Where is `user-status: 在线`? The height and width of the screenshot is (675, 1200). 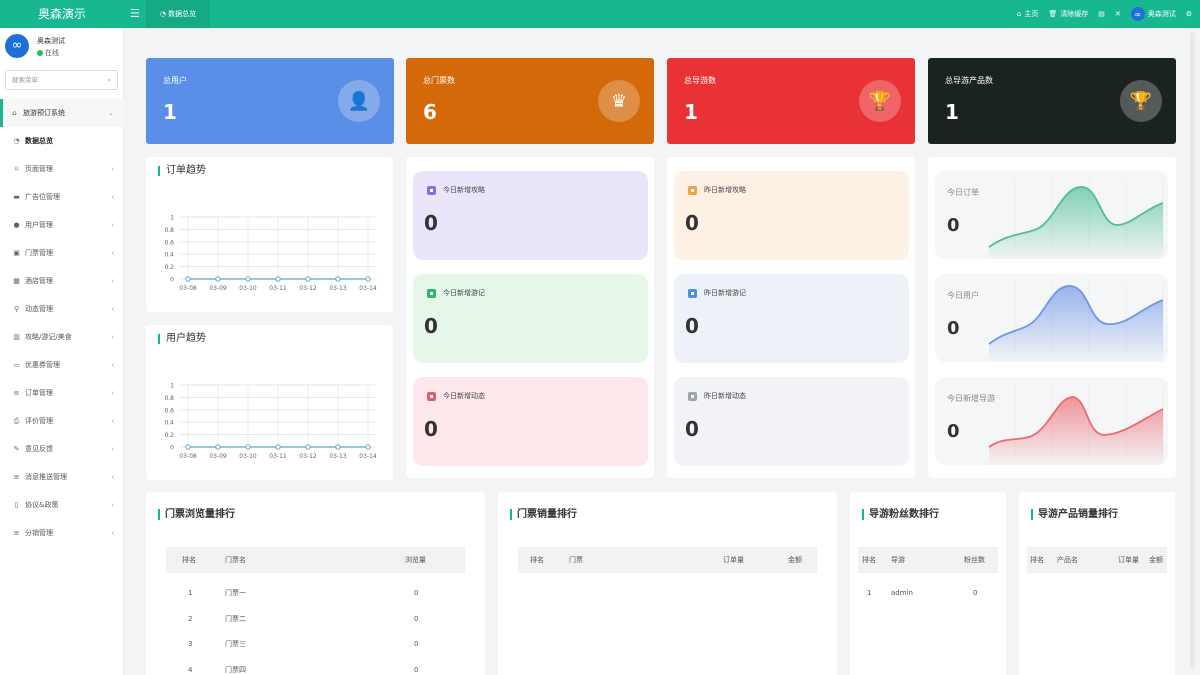 user-status: 在线 is located at coordinates (48, 53).